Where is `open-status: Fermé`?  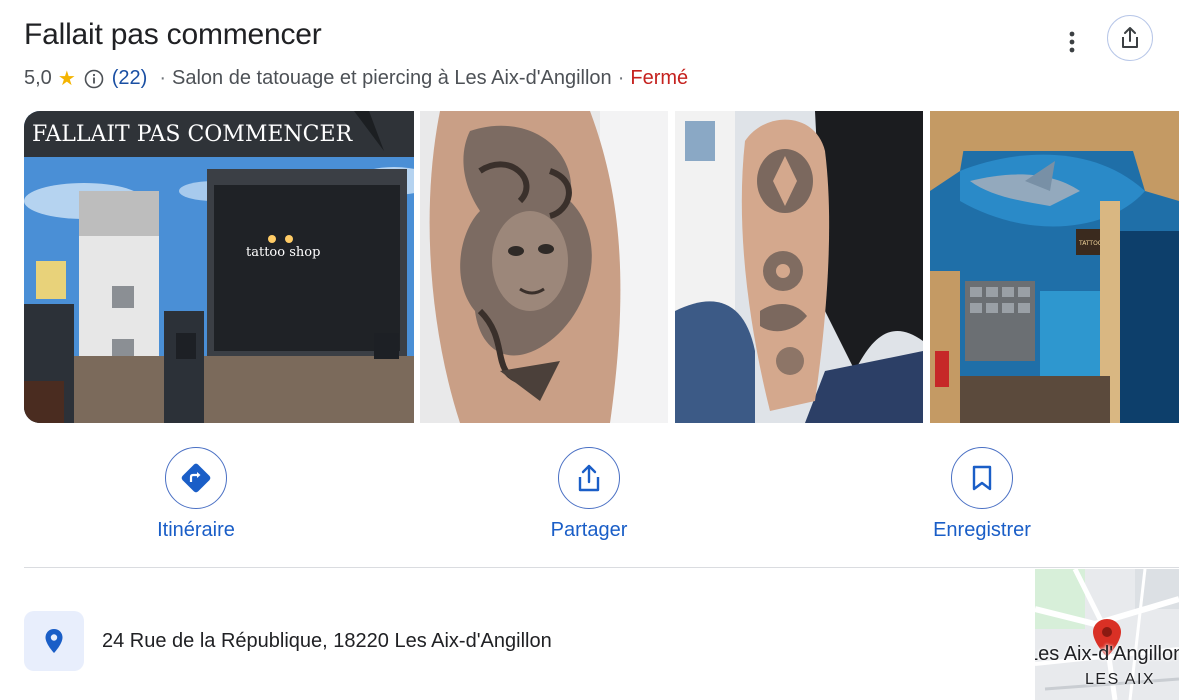 open-status: Fermé is located at coordinates (659, 78).